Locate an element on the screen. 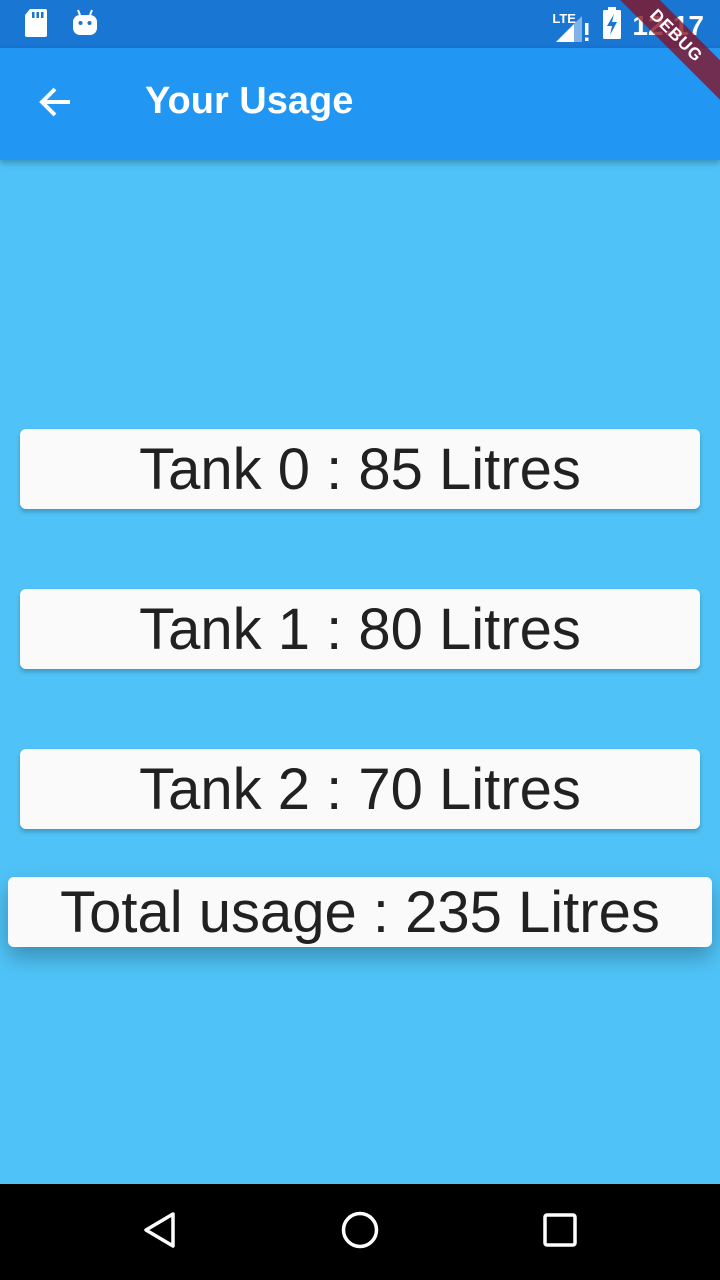 This screenshot has width=720, height=1280. home-circle-icon is located at coordinates (360, 1232).